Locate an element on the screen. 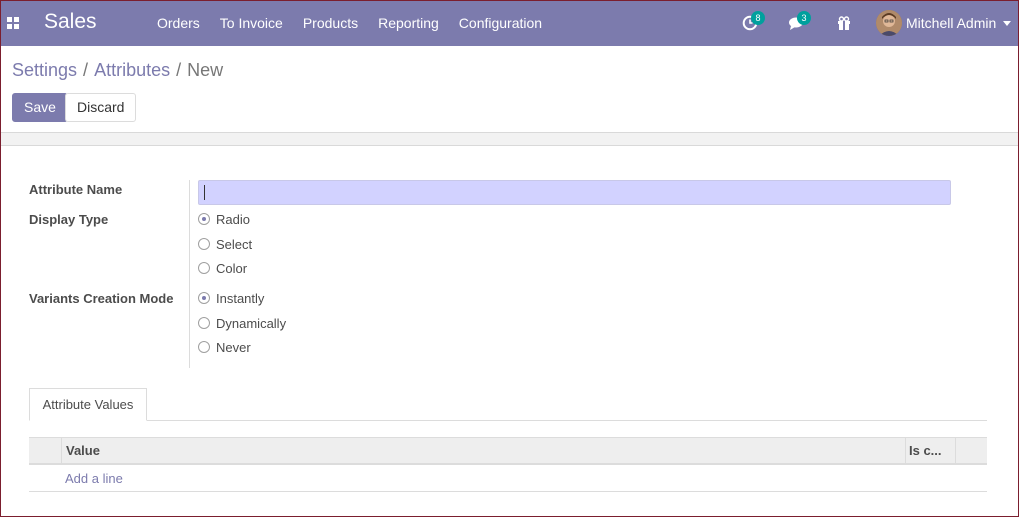  display-type-color: Color is located at coordinates (222, 268).